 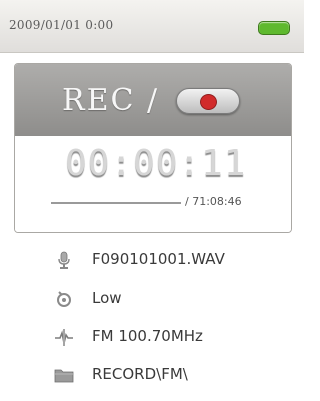 I want to click on date-time: 2009/01/01 0:00, so click(x=61, y=25).